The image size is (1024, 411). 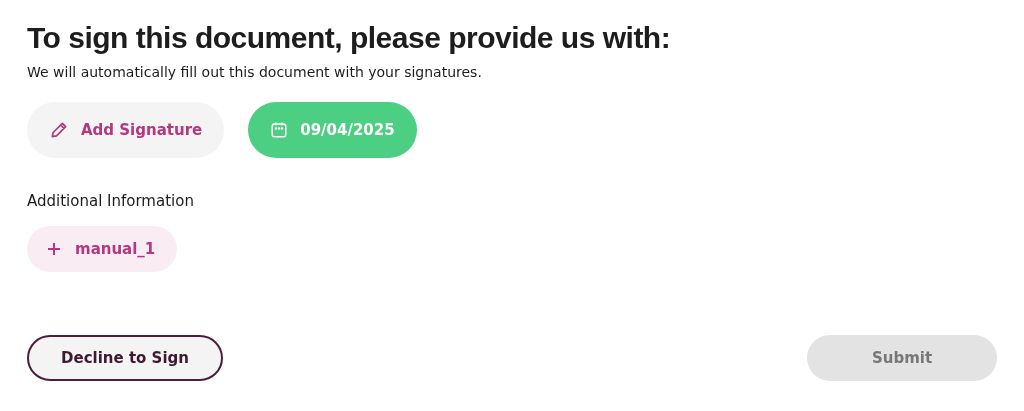 What do you see at coordinates (126, 130) in the screenshot?
I see `add-signature-button: Add Signature` at bounding box center [126, 130].